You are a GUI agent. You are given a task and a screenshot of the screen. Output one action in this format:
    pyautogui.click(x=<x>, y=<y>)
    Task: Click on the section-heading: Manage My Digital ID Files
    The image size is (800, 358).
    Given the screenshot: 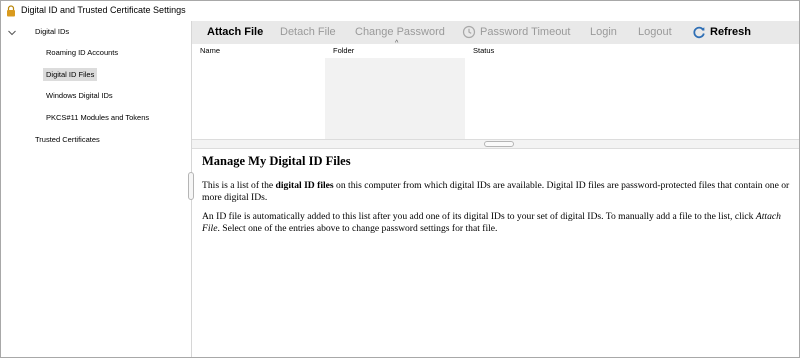 What is the action you would take?
    pyautogui.click(x=276, y=161)
    